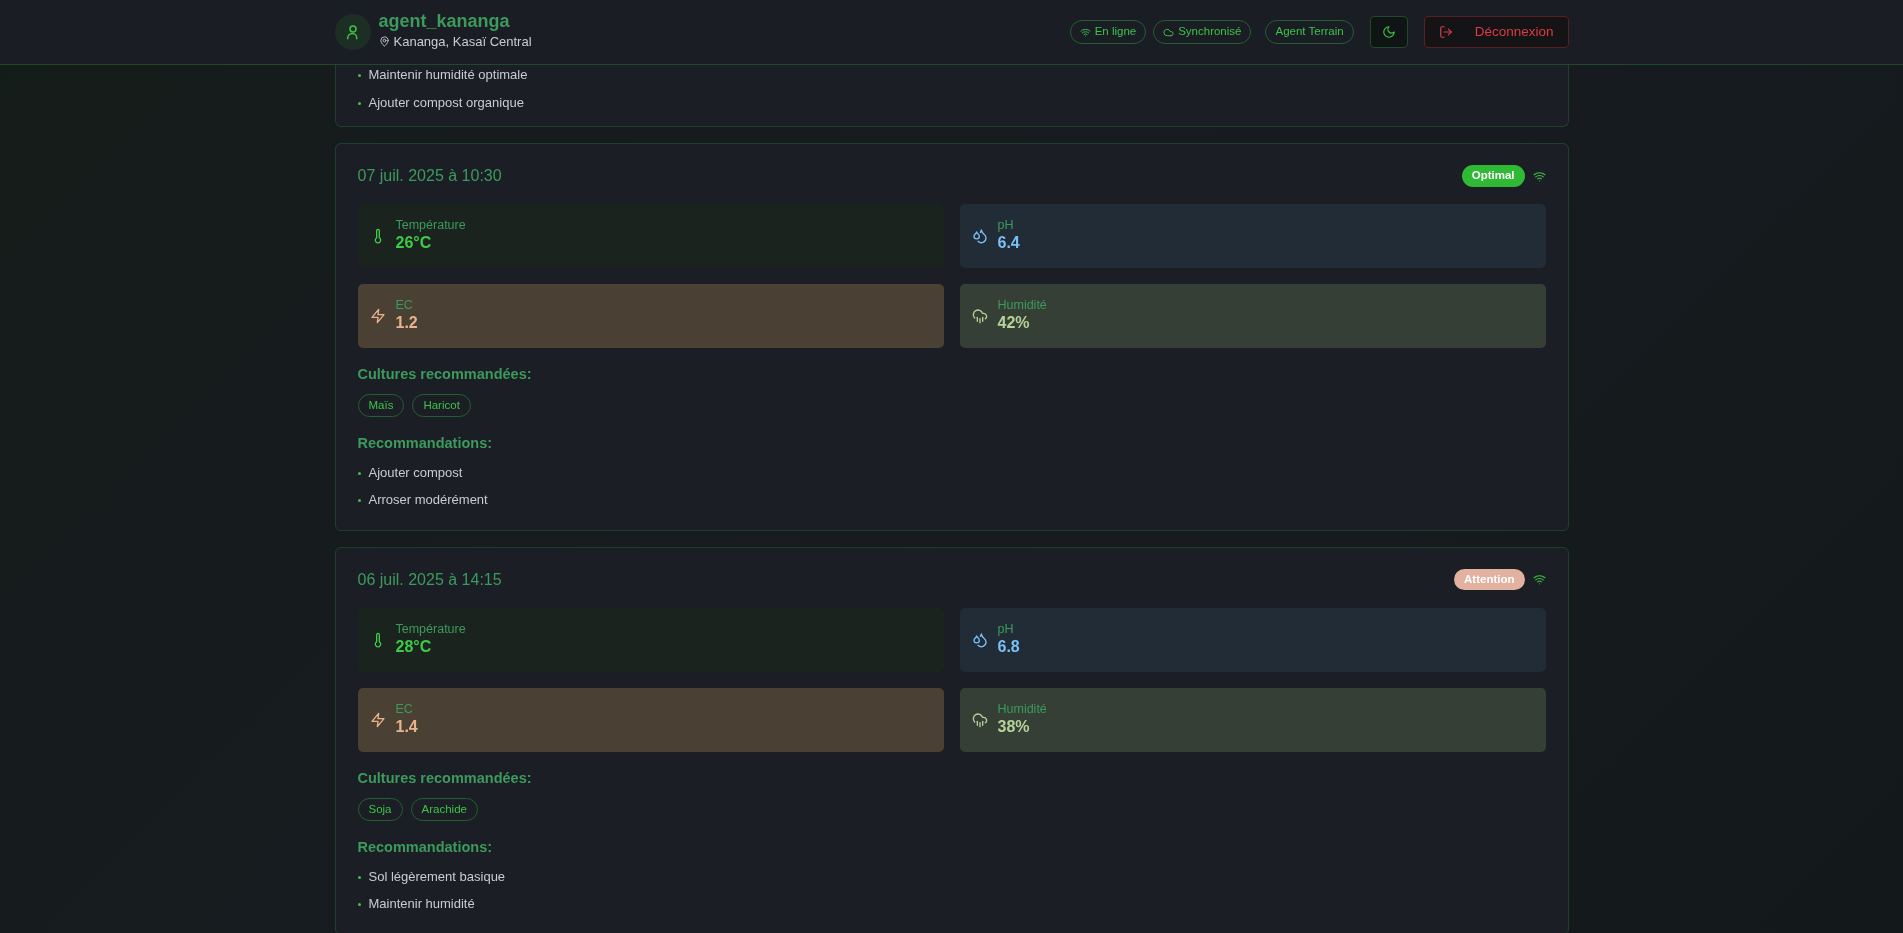  I want to click on recommendation-text: Sol légèrement basique, so click(437, 876).